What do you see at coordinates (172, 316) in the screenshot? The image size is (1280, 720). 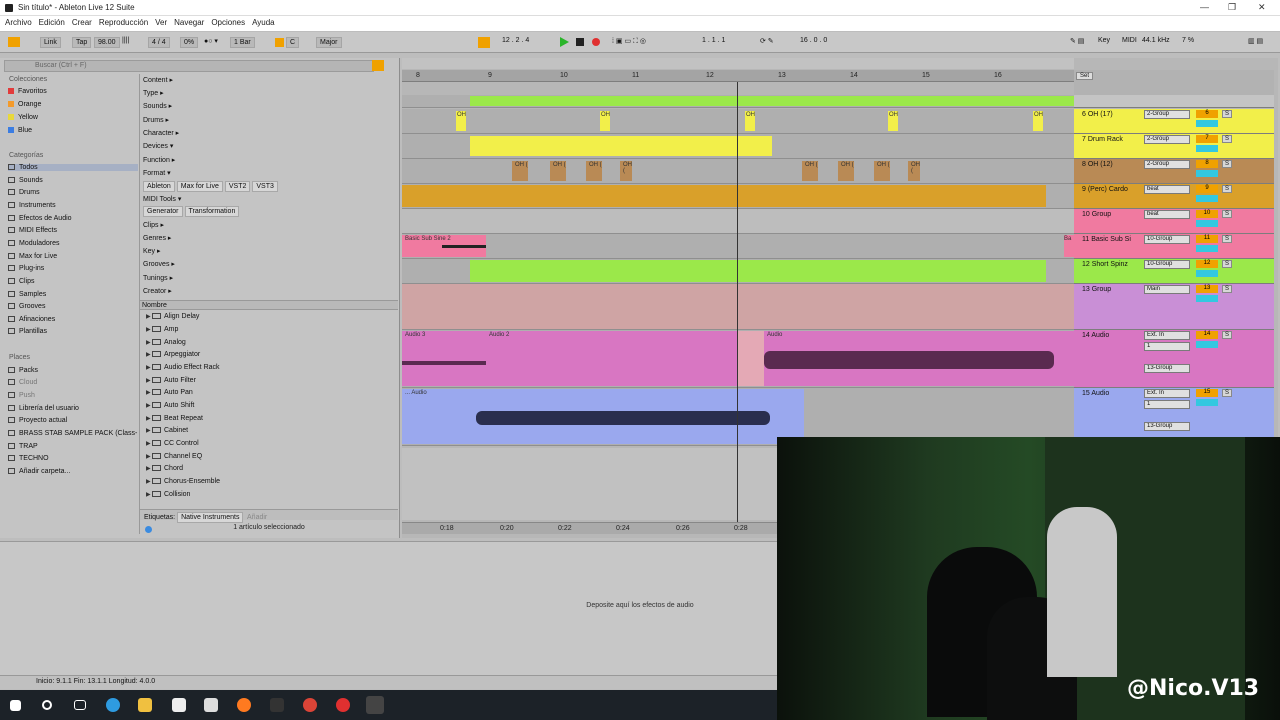 I see `list-item: ▶ Align Delay` at bounding box center [172, 316].